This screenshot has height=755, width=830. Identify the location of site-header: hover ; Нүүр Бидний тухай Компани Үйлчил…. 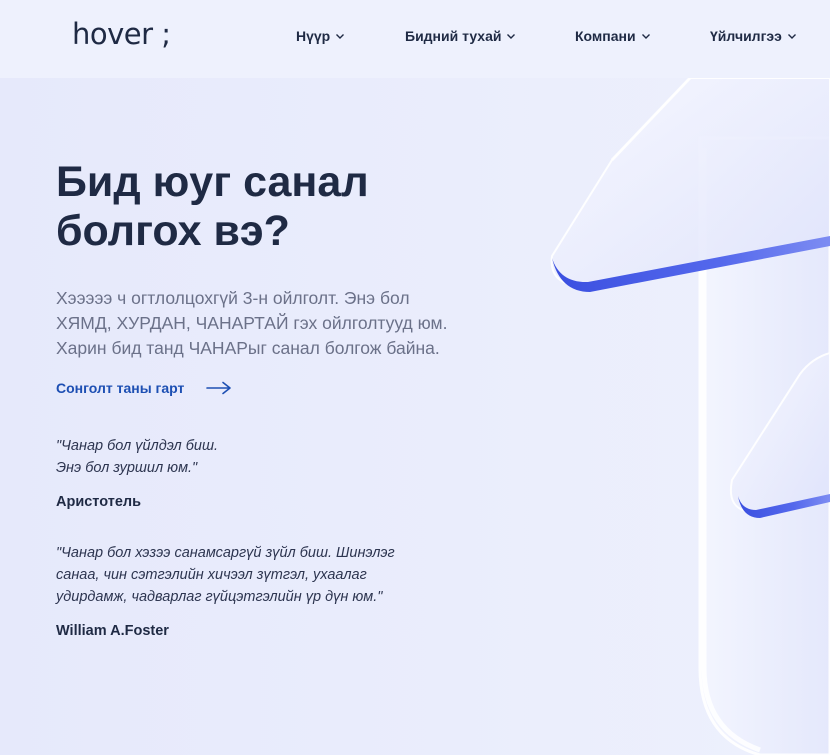
(415, 39).